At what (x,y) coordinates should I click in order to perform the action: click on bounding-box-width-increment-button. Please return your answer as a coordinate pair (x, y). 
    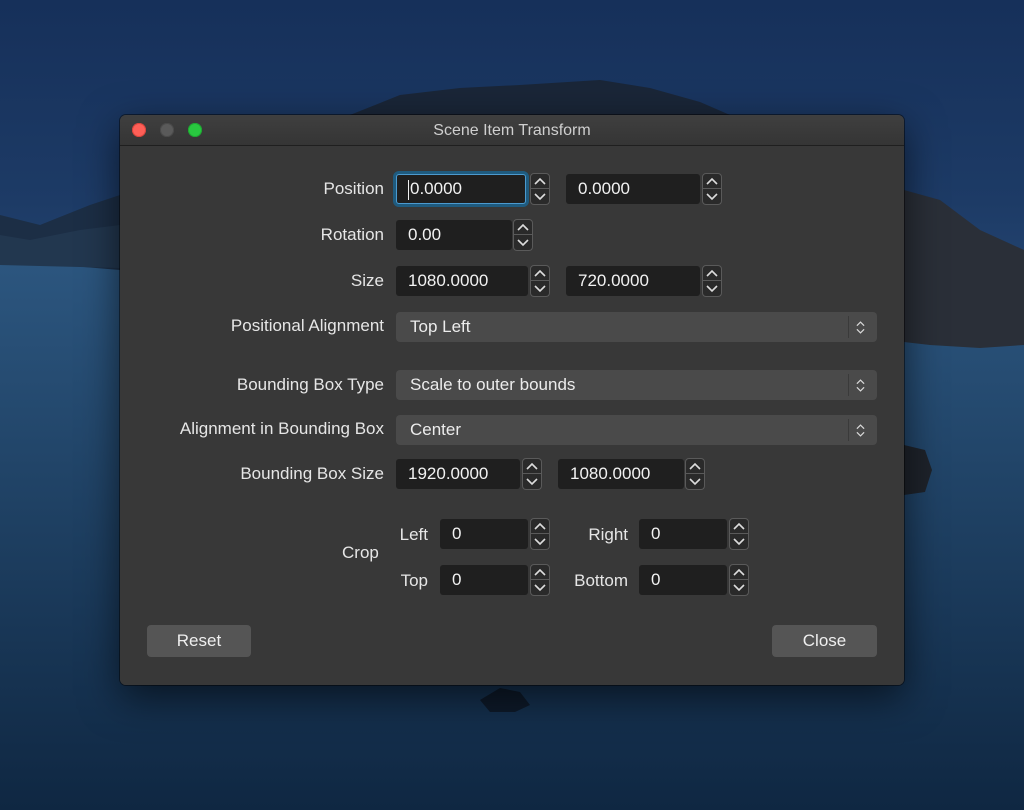
    Looking at the image, I should click on (532, 466).